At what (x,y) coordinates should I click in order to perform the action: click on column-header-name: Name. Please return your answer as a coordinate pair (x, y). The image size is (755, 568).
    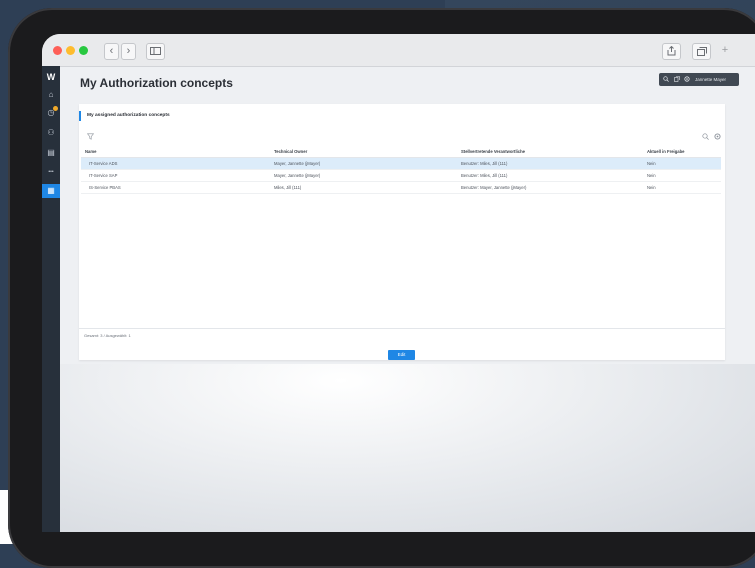
    Looking at the image, I should click on (90, 152).